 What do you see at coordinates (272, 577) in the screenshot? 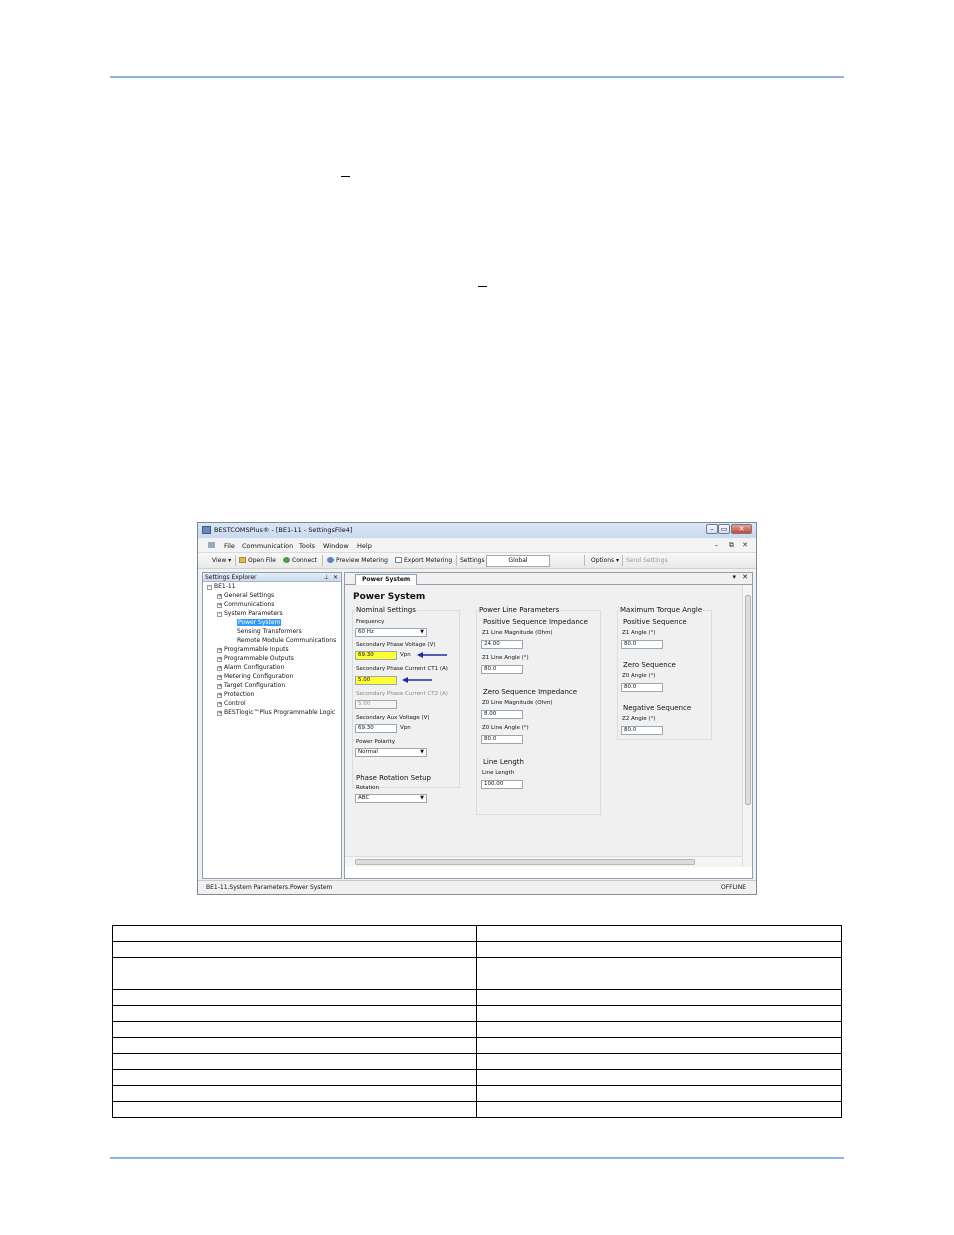
I see `explorer-header: Settings Explorer ⊥ ✕` at bounding box center [272, 577].